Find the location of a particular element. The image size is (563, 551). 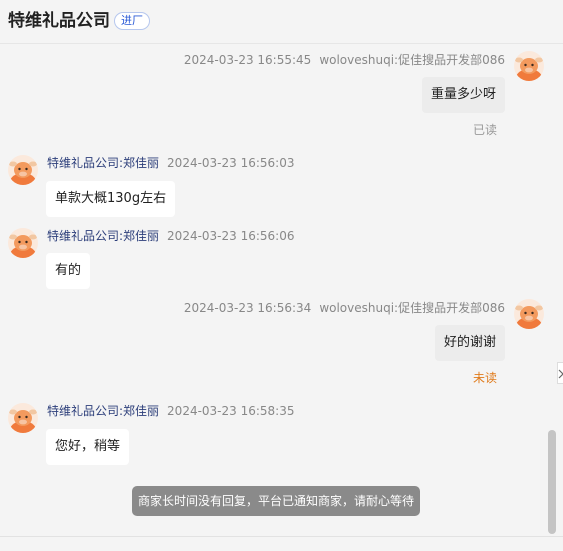

chat-header: 特维礼品公司 进厂 is located at coordinates (281, 22).